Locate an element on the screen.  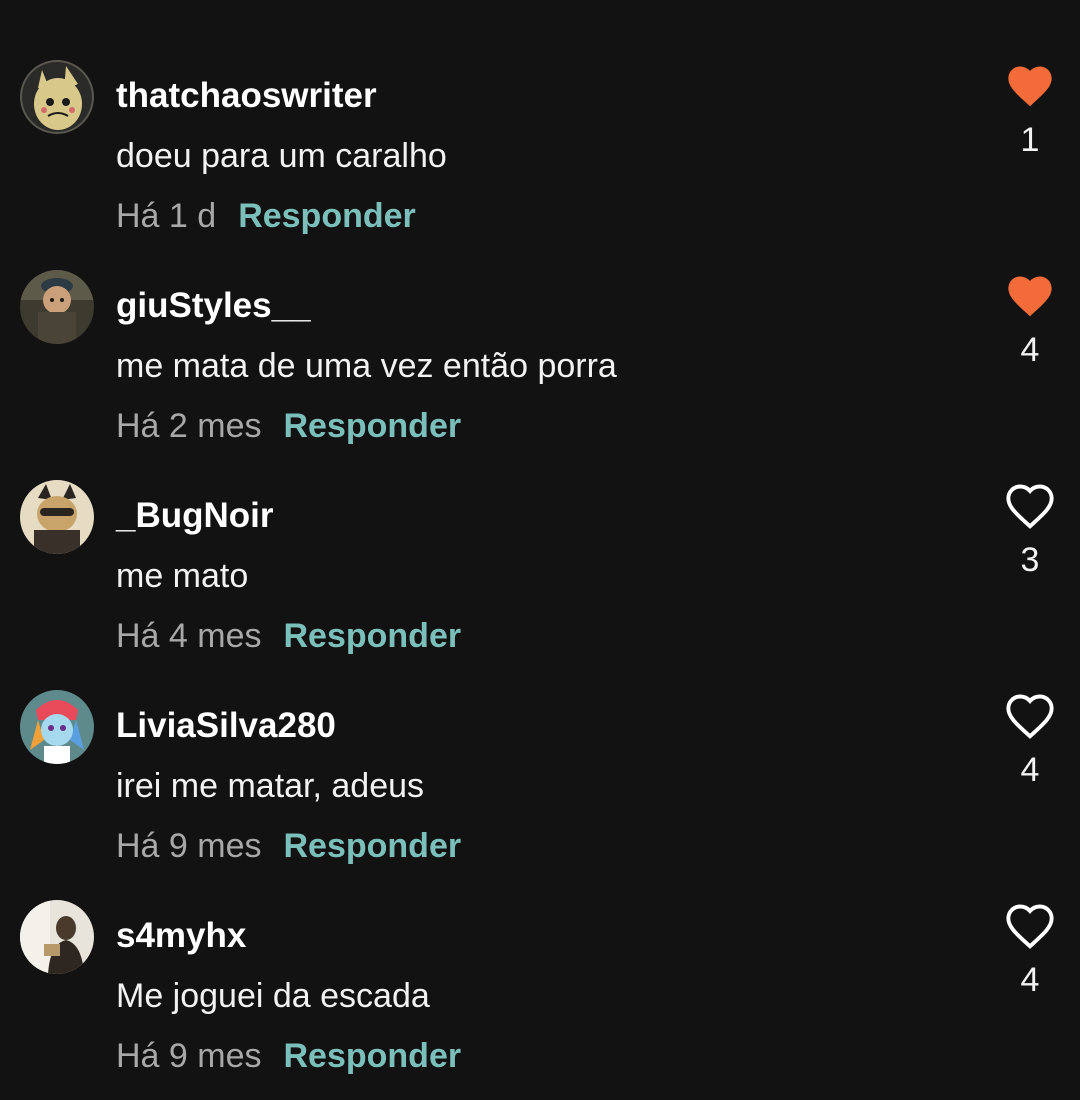
character-avatar-icon is located at coordinates (57, 307).